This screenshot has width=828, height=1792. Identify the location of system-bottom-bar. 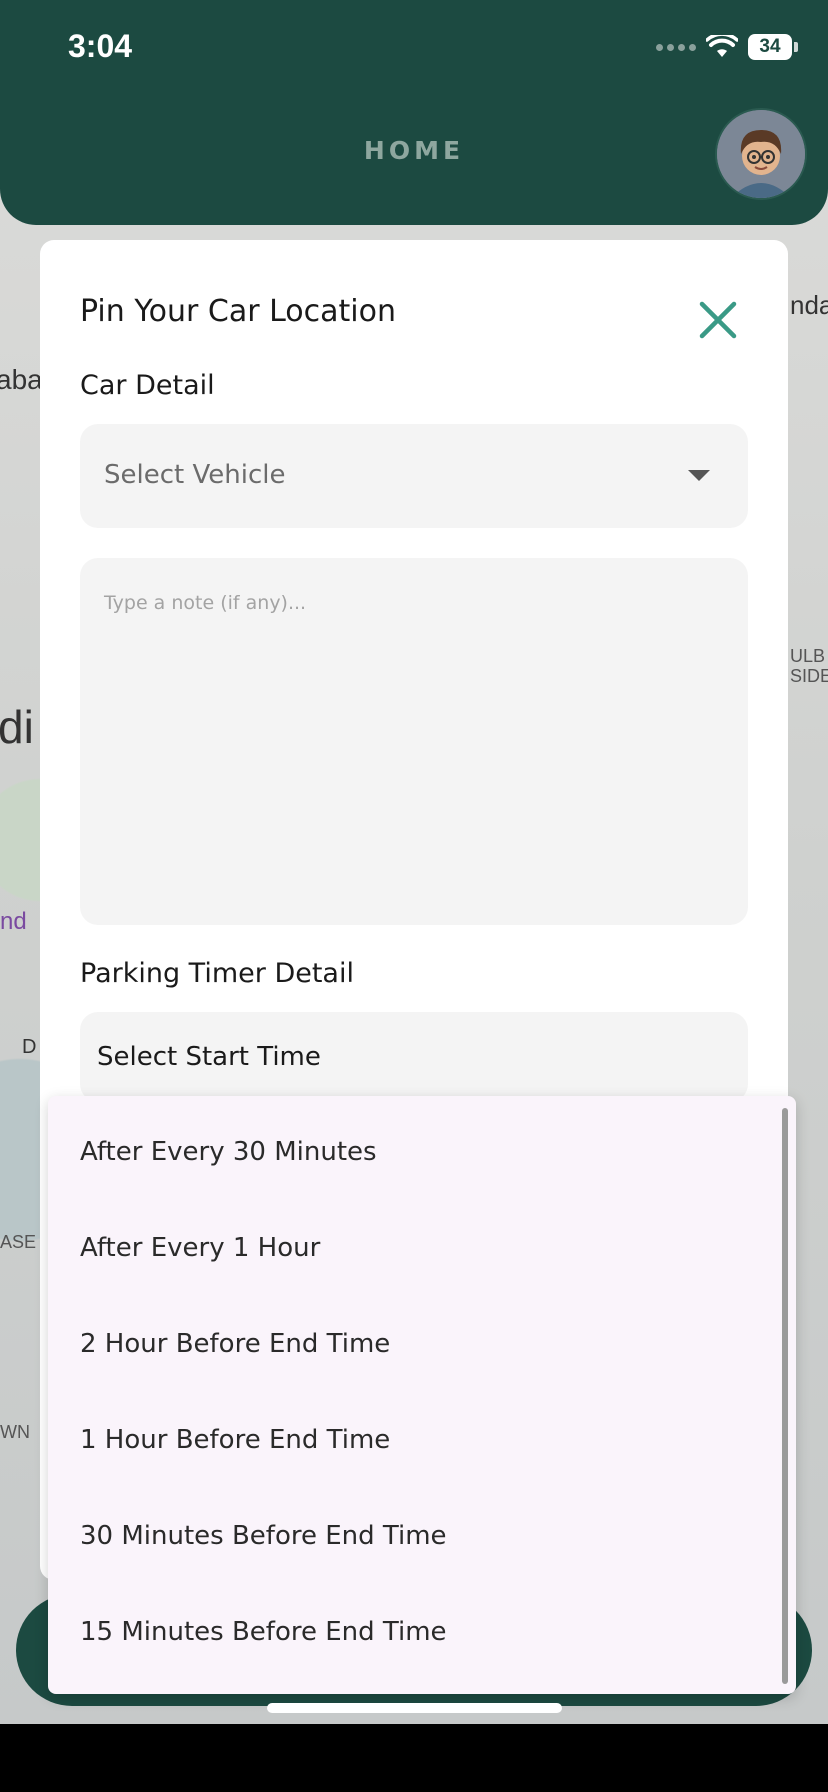
(414, 1758).